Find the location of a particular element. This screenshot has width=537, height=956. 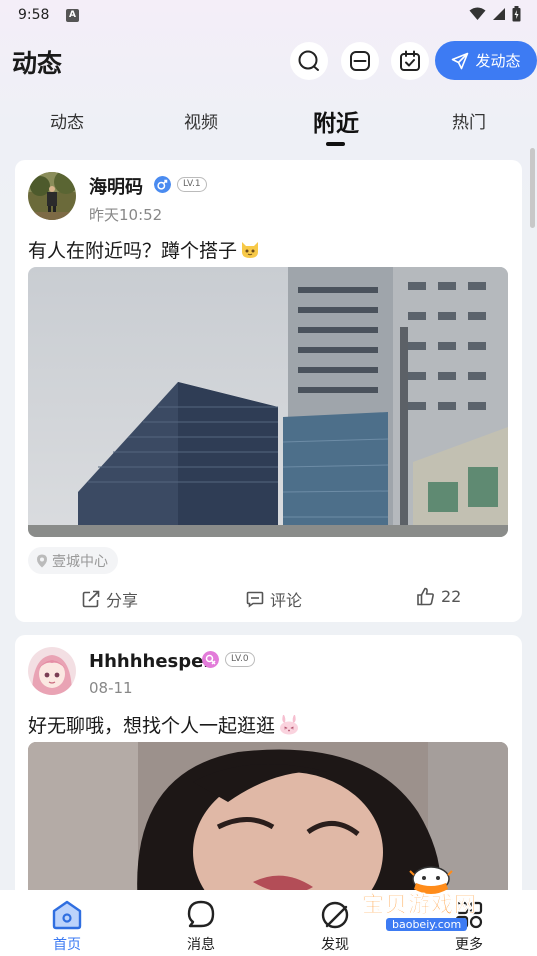

cat-emoji-icon is located at coordinates (250, 250).